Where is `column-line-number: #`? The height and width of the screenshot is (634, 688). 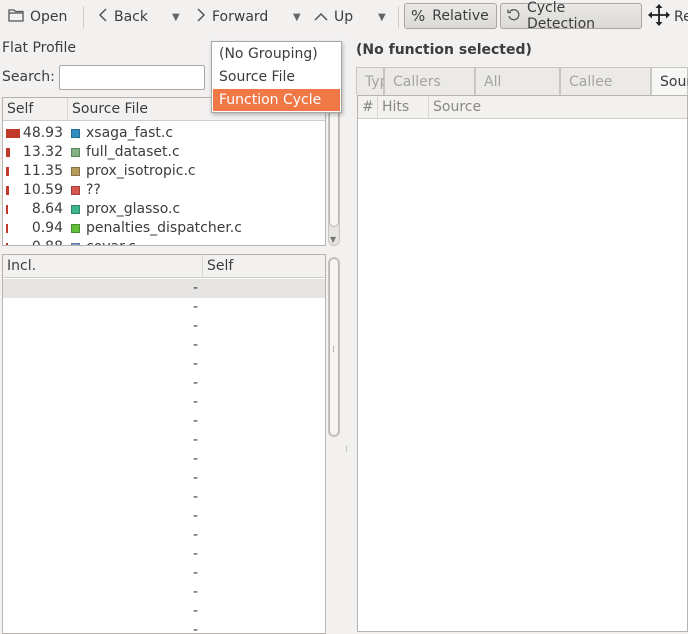 column-line-number: # is located at coordinates (368, 107).